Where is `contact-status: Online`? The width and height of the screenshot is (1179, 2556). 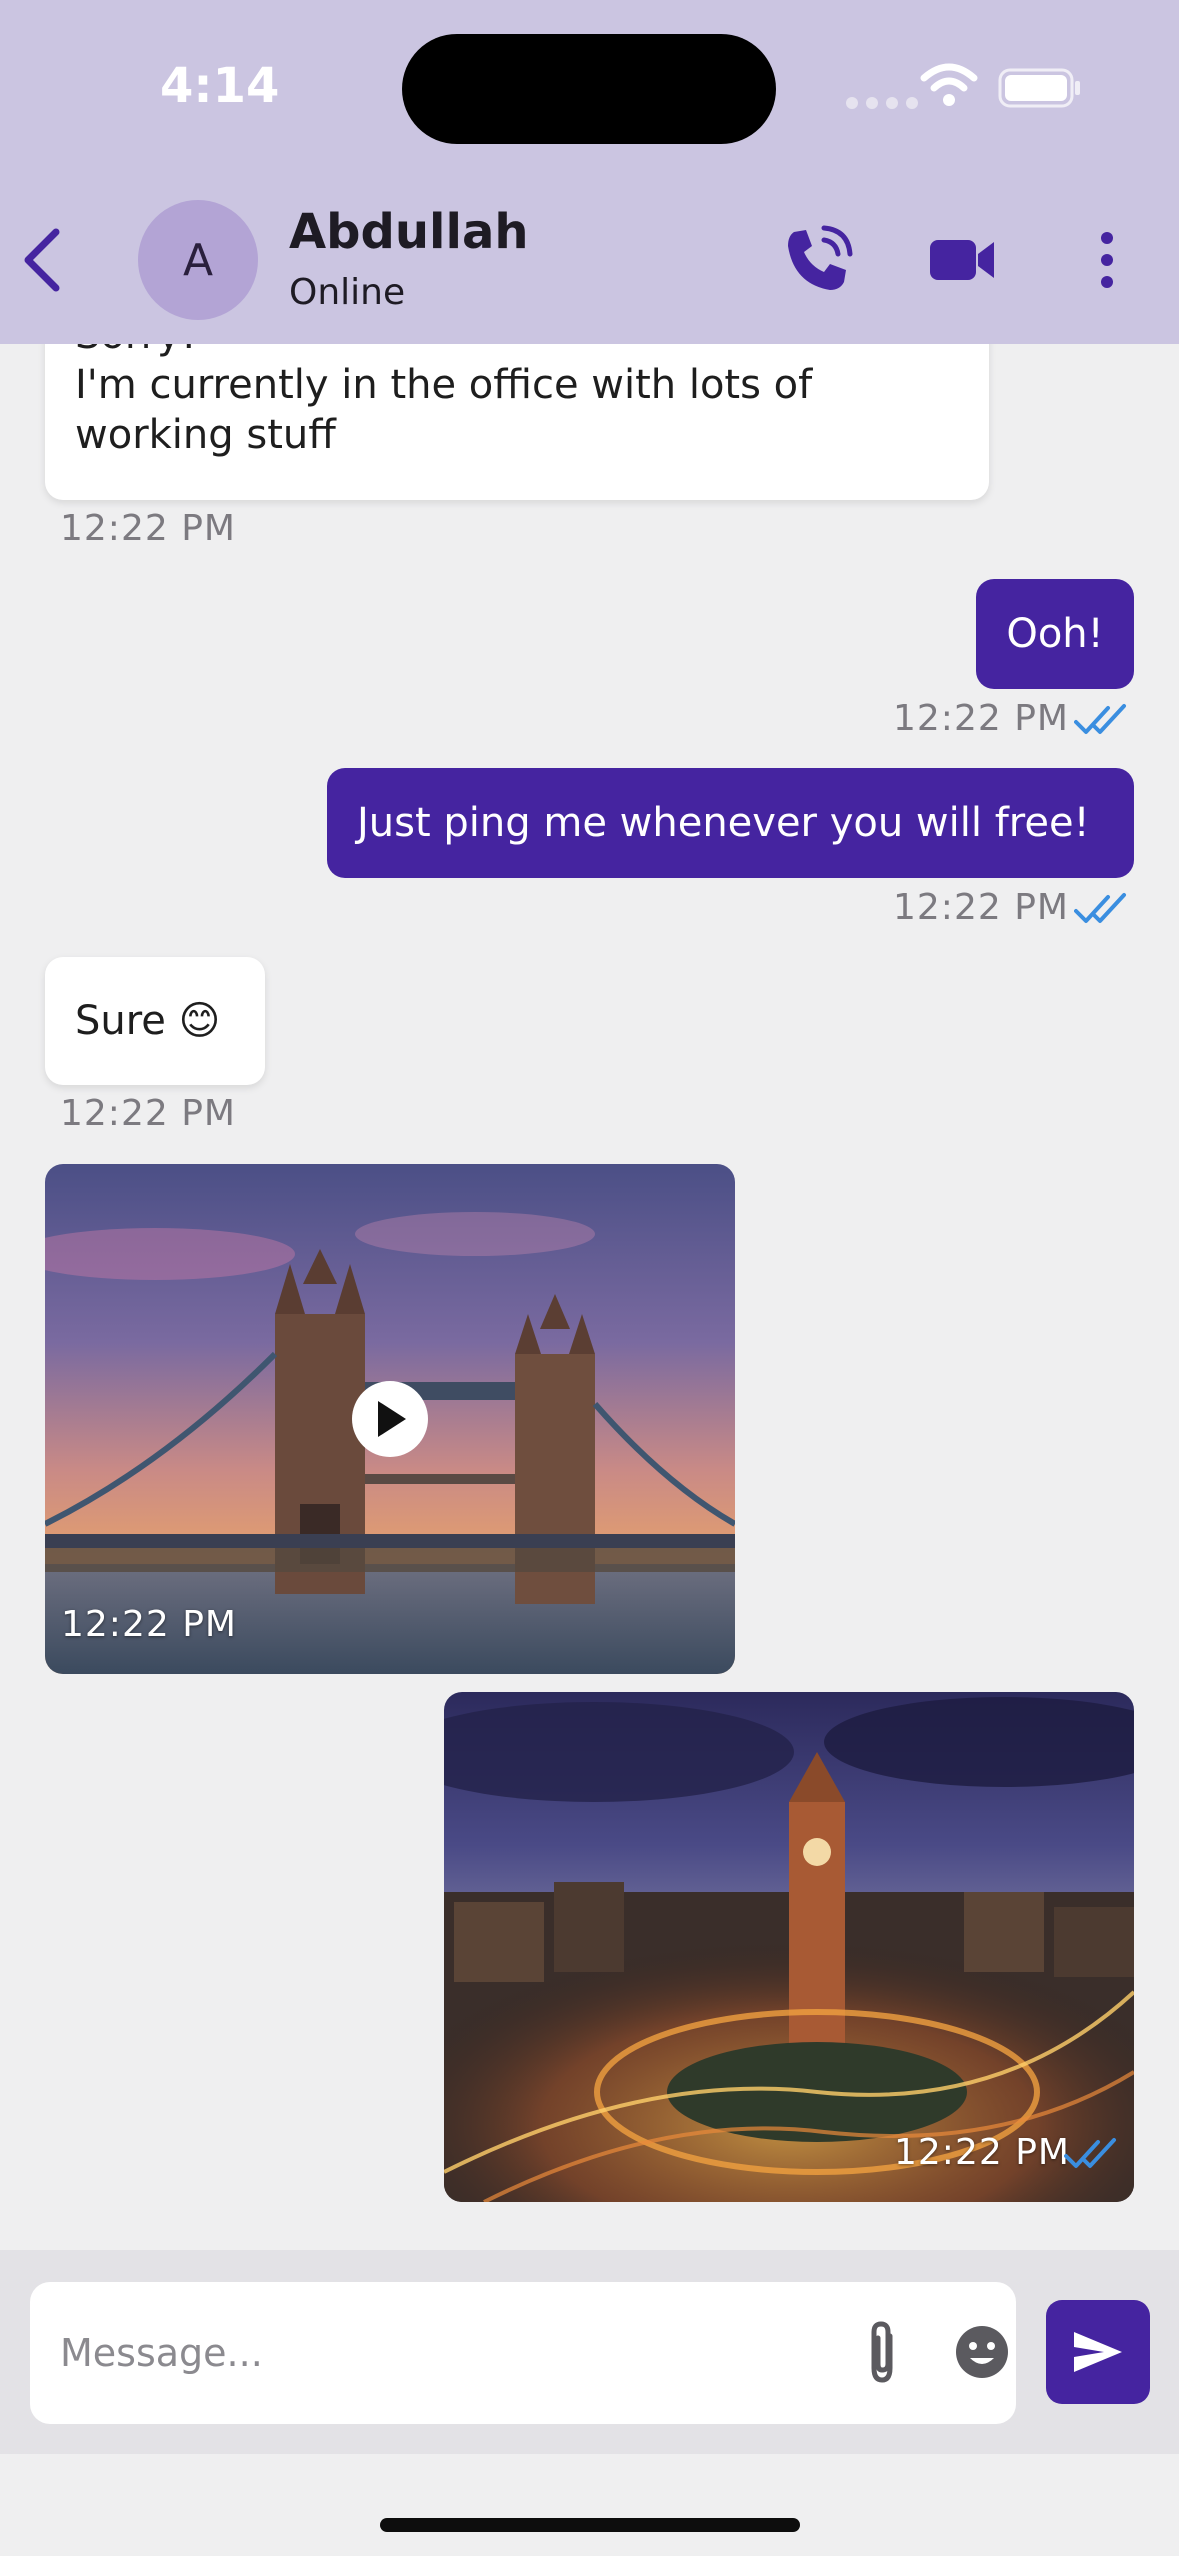 contact-status: Online is located at coordinates (347, 292).